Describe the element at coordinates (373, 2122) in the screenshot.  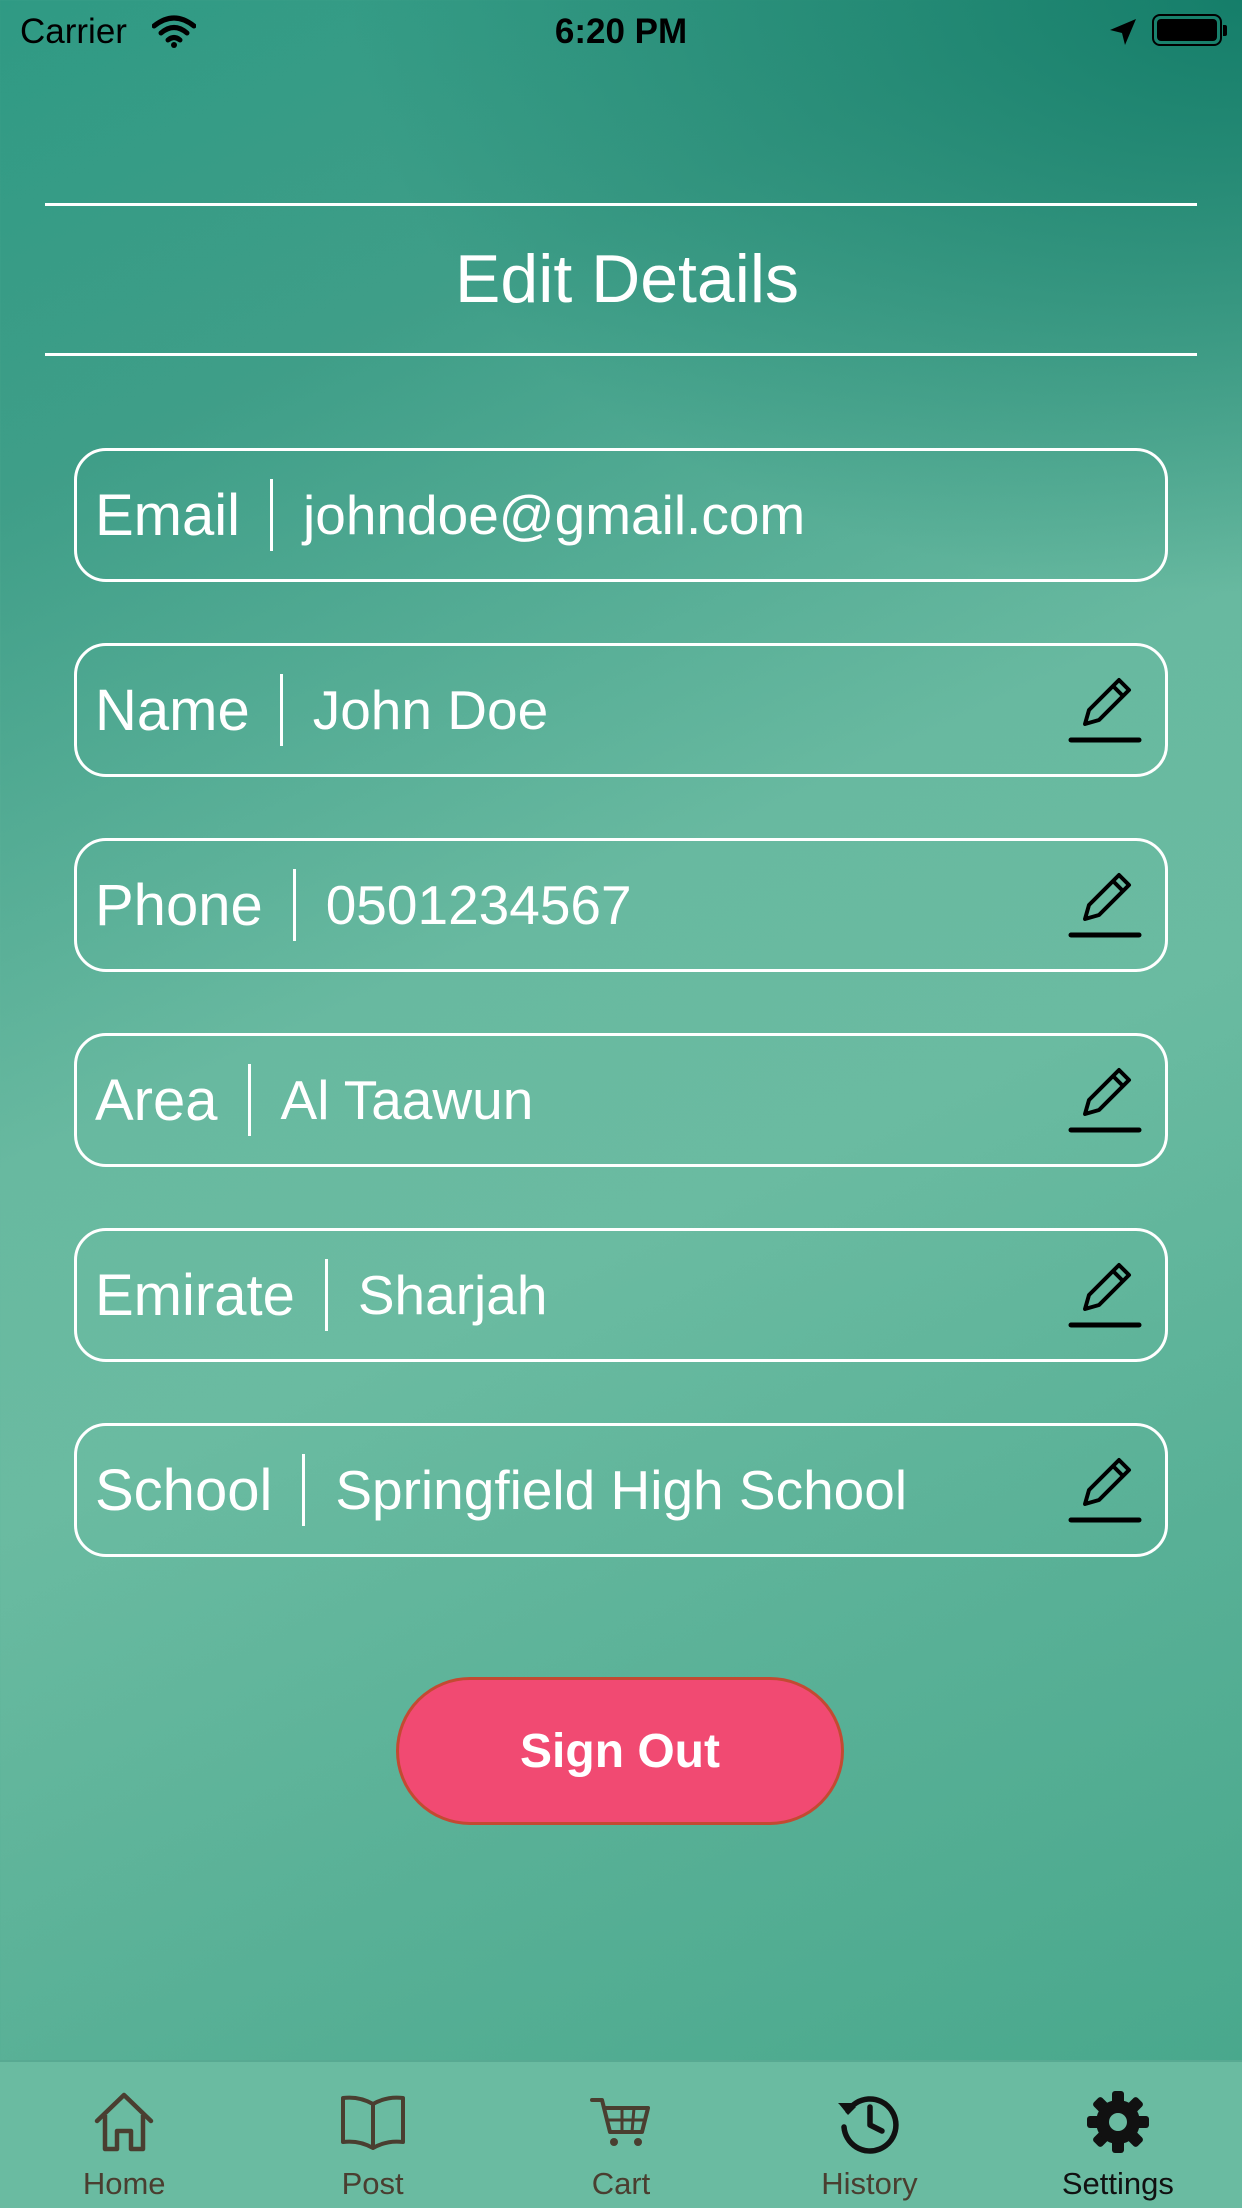
I see `book-icon` at that location.